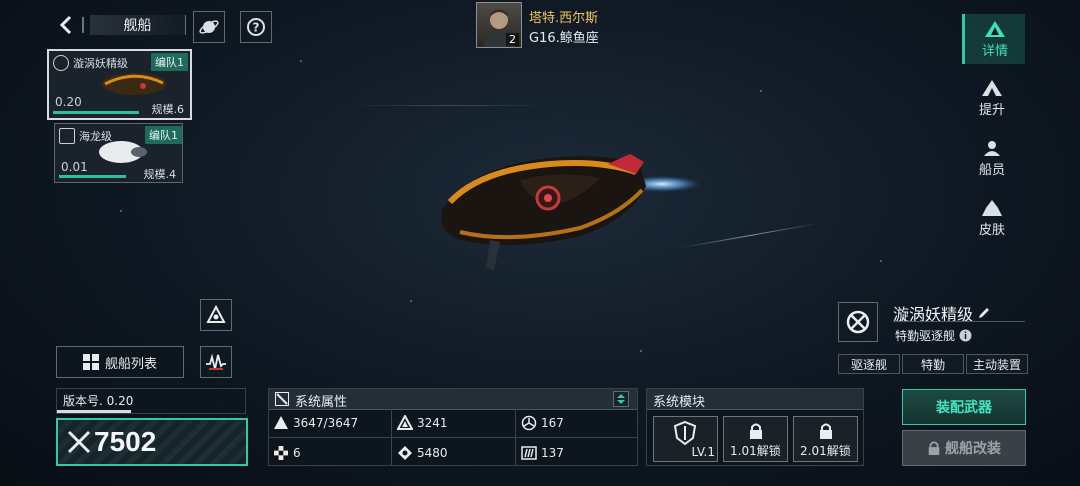 Image resolution: width=1080 pixels, height=486 pixels. Describe the element at coordinates (65, 25) in the screenshot. I see `back-arrow-icon` at that location.